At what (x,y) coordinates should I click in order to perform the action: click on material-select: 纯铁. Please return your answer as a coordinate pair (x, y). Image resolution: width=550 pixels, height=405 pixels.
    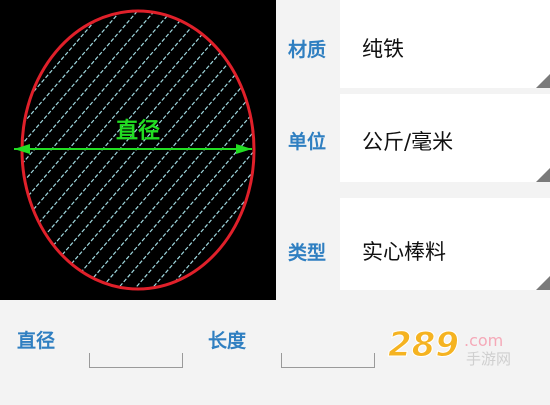
    Looking at the image, I should click on (445, 44).